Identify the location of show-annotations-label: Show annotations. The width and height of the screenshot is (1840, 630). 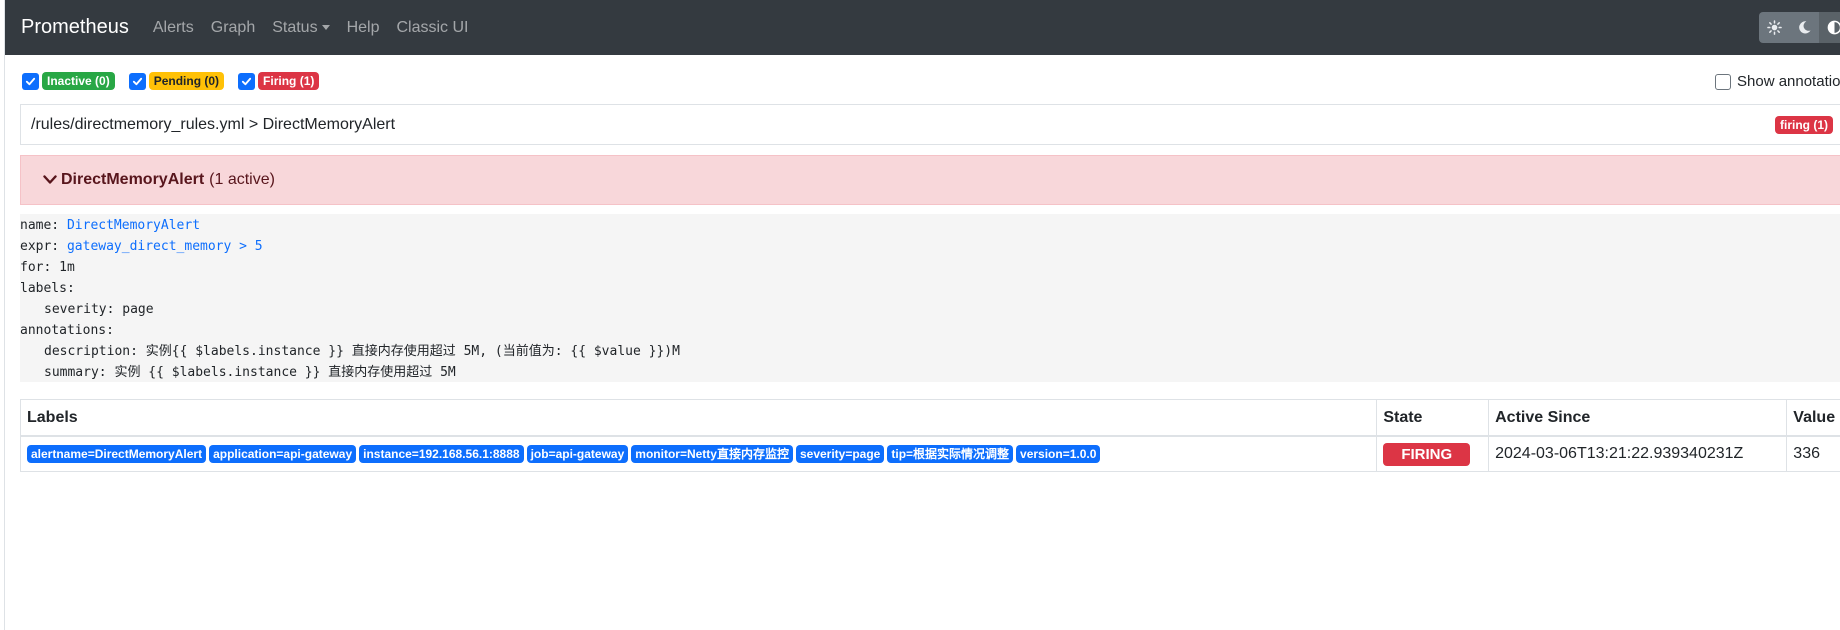
(1788, 81).